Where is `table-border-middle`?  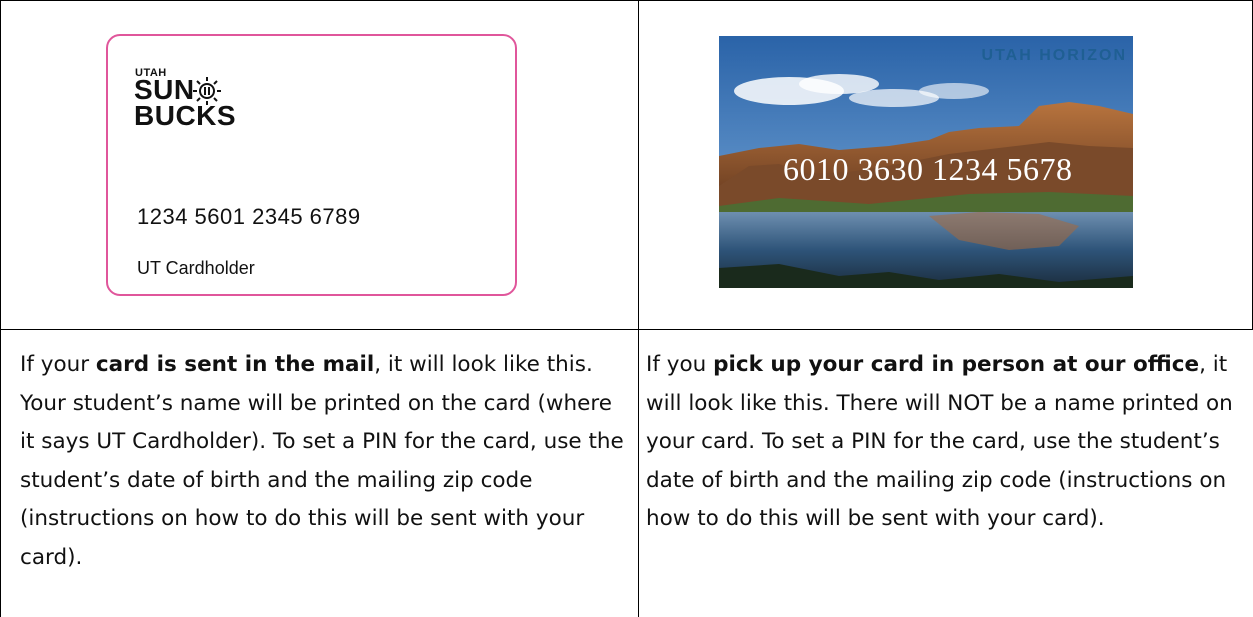
table-border-middle is located at coordinates (638, 308).